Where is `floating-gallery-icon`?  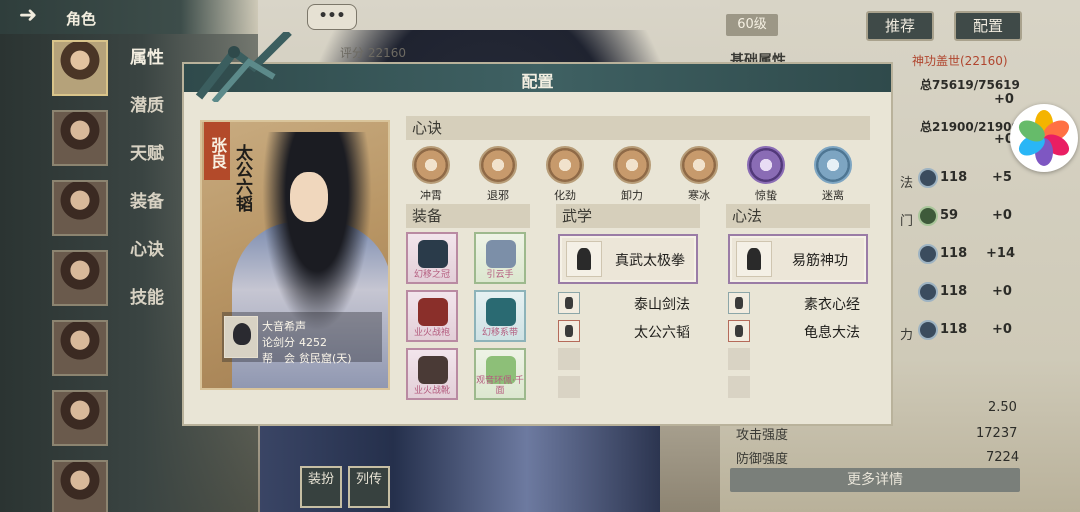 floating-gallery-icon is located at coordinates (1044, 138).